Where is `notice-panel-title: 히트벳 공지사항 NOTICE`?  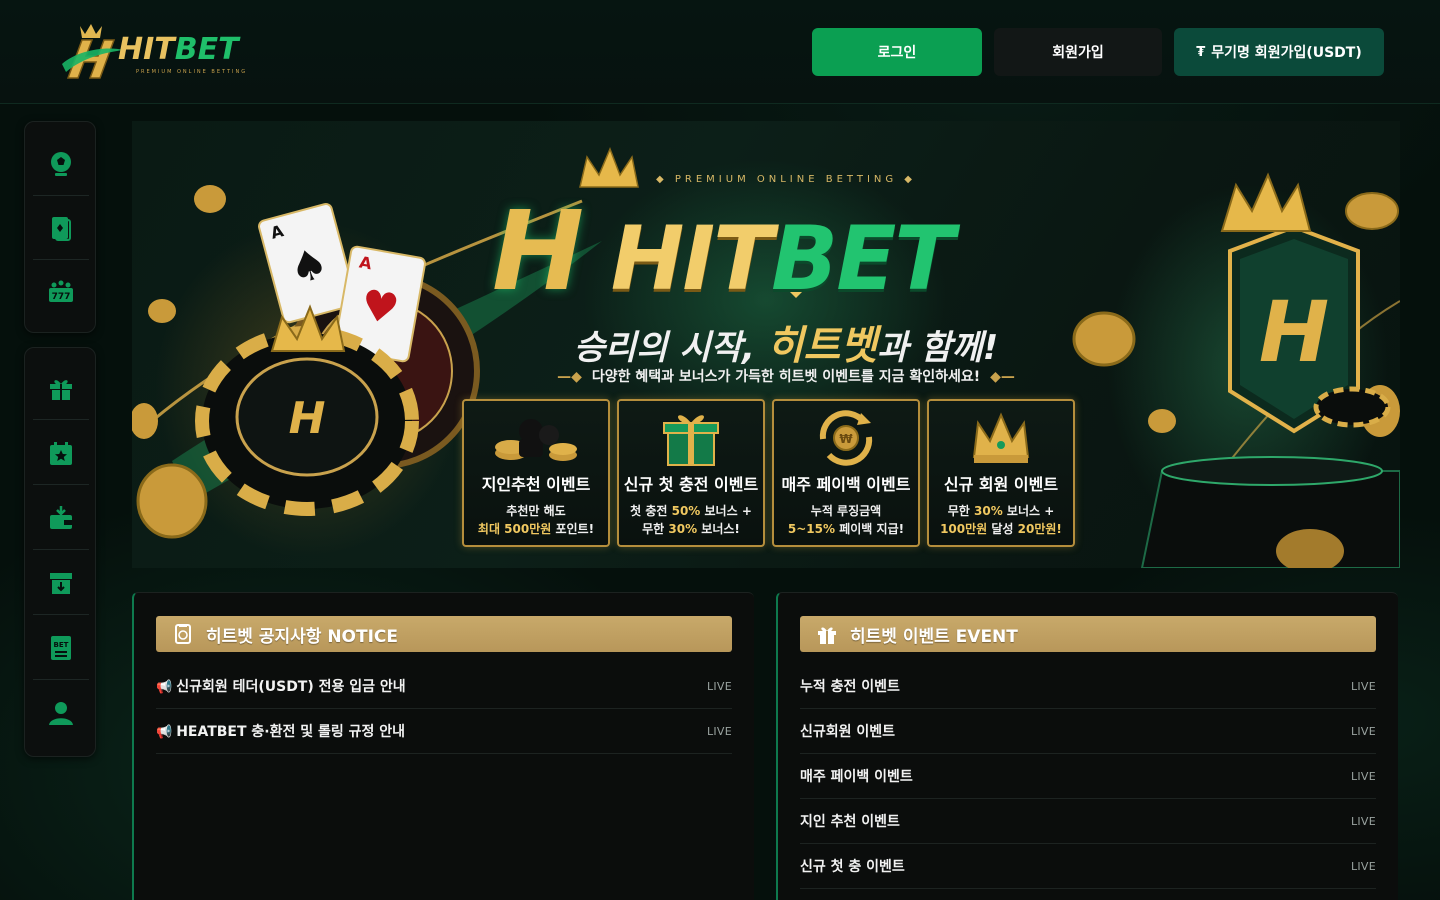 notice-panel-title: 히트벳 공지사항 NOTICE is located at coordinates (302, 636).